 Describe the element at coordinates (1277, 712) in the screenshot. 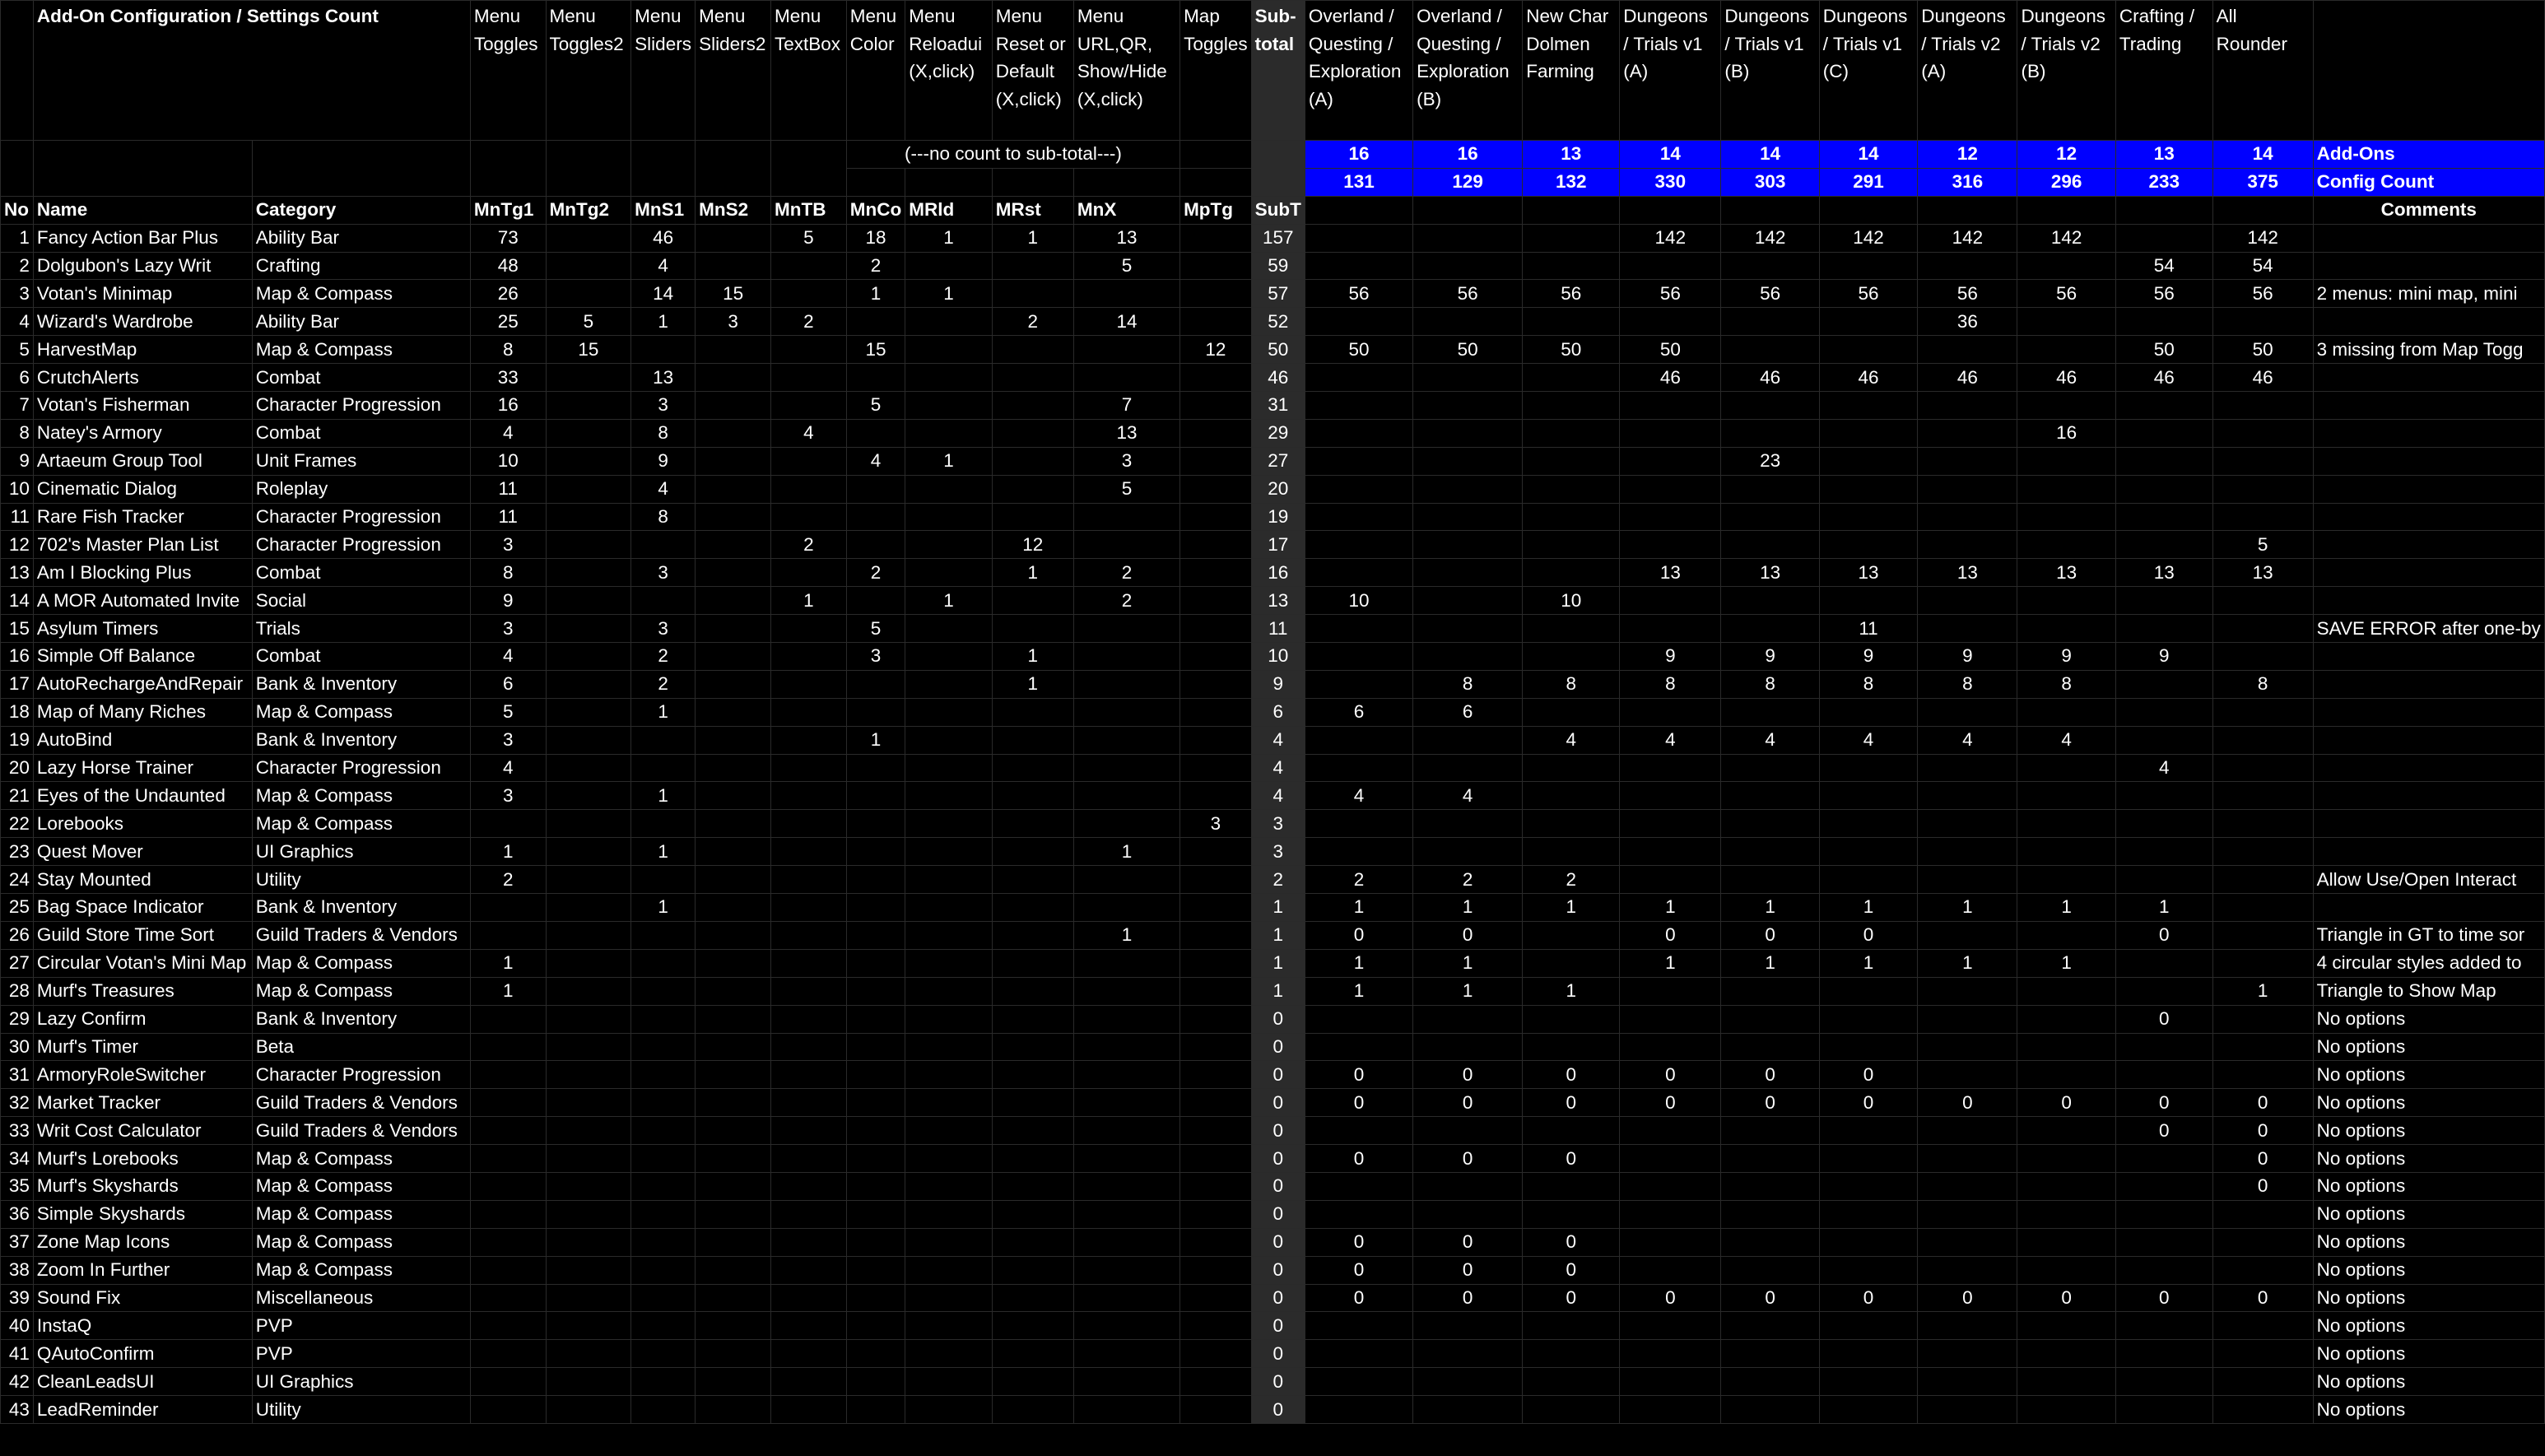

I see `subtotal-cell: 6` at that location.